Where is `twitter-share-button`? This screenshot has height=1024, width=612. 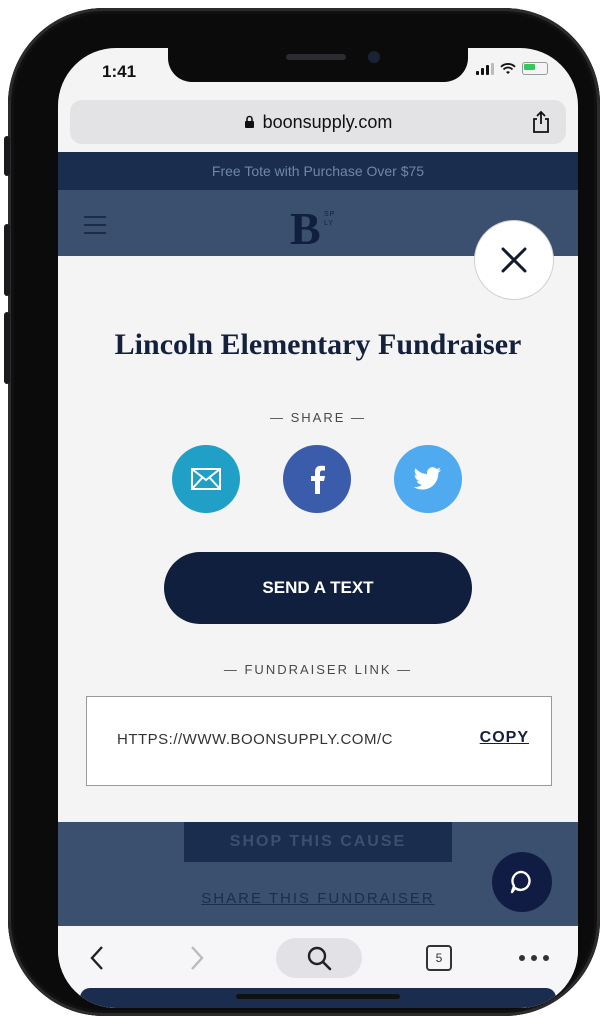 twitter-share-button is located at coordinates (428, 479).